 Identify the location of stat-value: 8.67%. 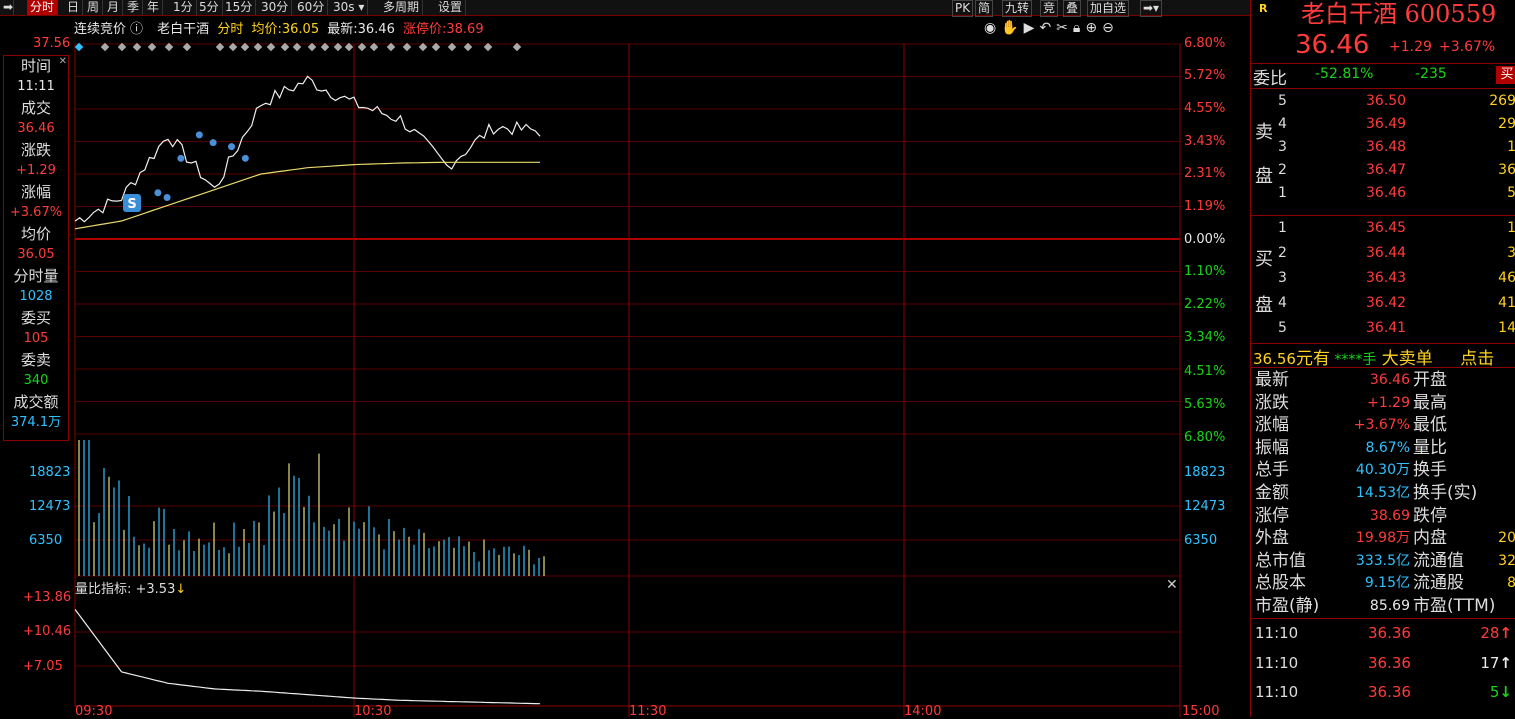
(1387, 447).